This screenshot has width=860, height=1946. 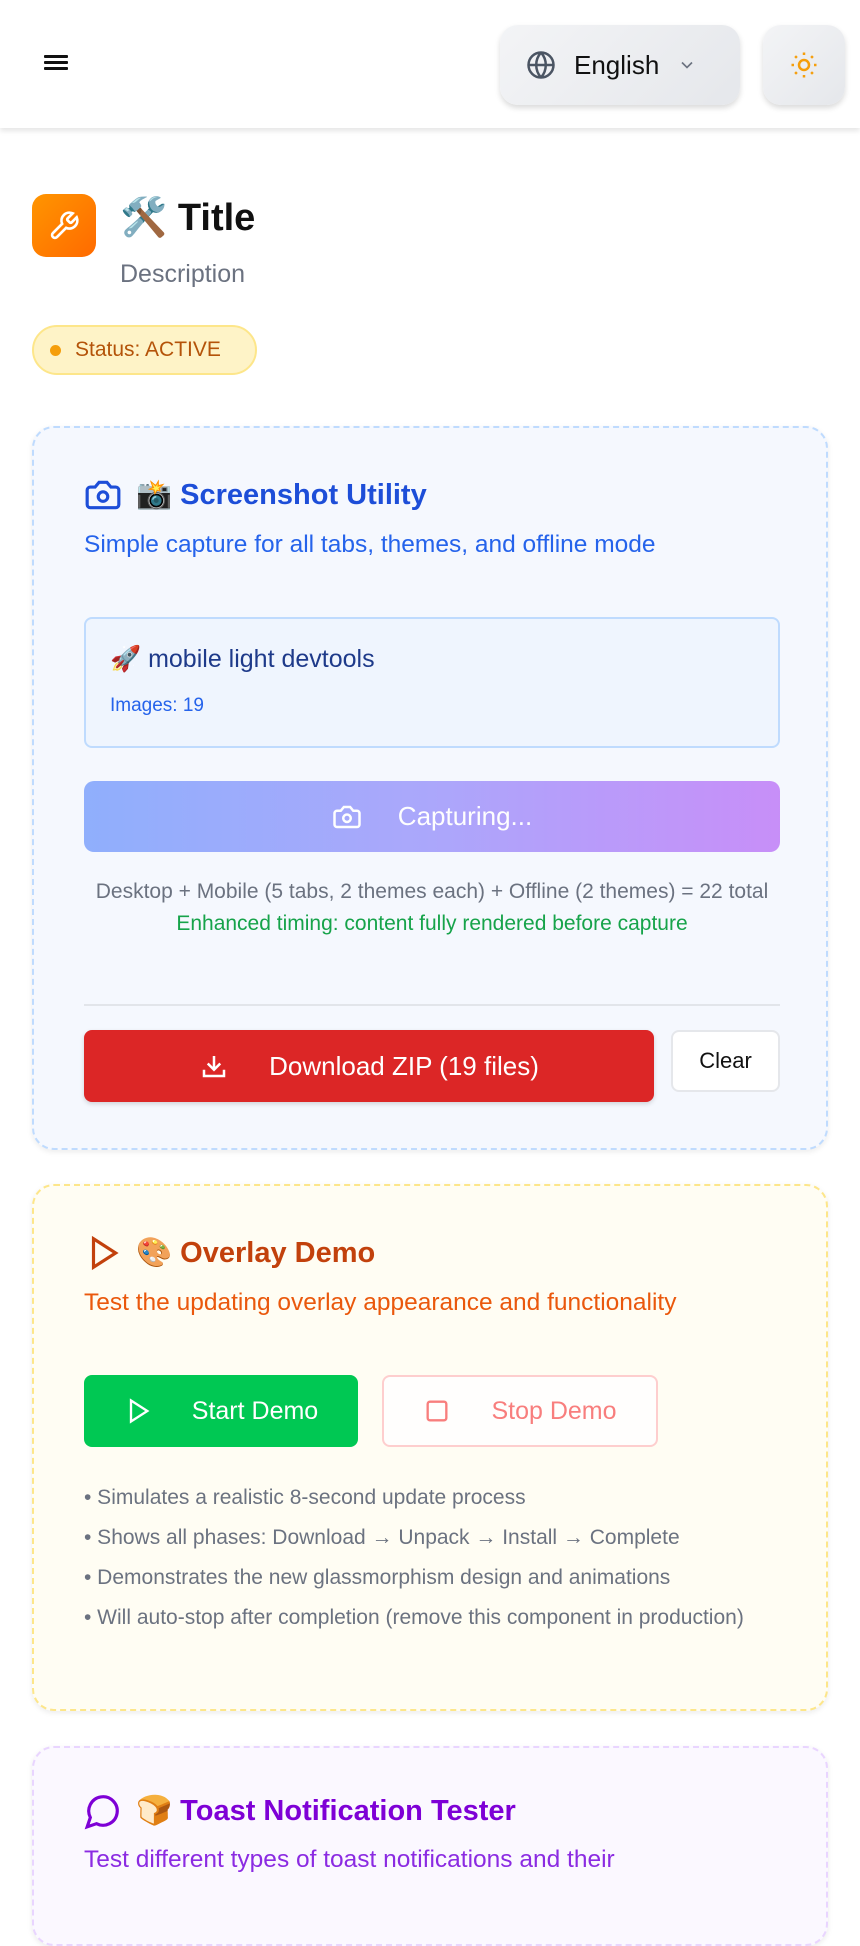 What do you see at coordinates (255, 1410) in the screenshot?
I see `start-demo-label: Start Demo` at bounding box center [255, 1410].